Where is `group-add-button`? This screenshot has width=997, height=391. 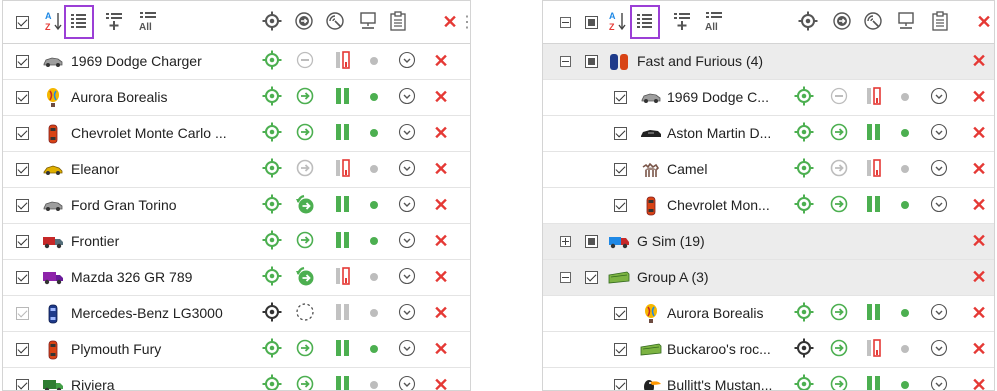 group-add-button is located at coordinates (114, 22).